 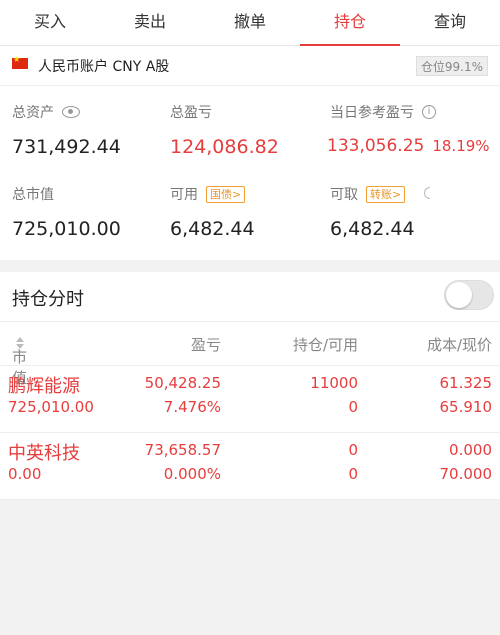 What do you see at coordinates (459, 295) in the screenshot?
I see `toggle-knob` at bounding box center [459, 295].